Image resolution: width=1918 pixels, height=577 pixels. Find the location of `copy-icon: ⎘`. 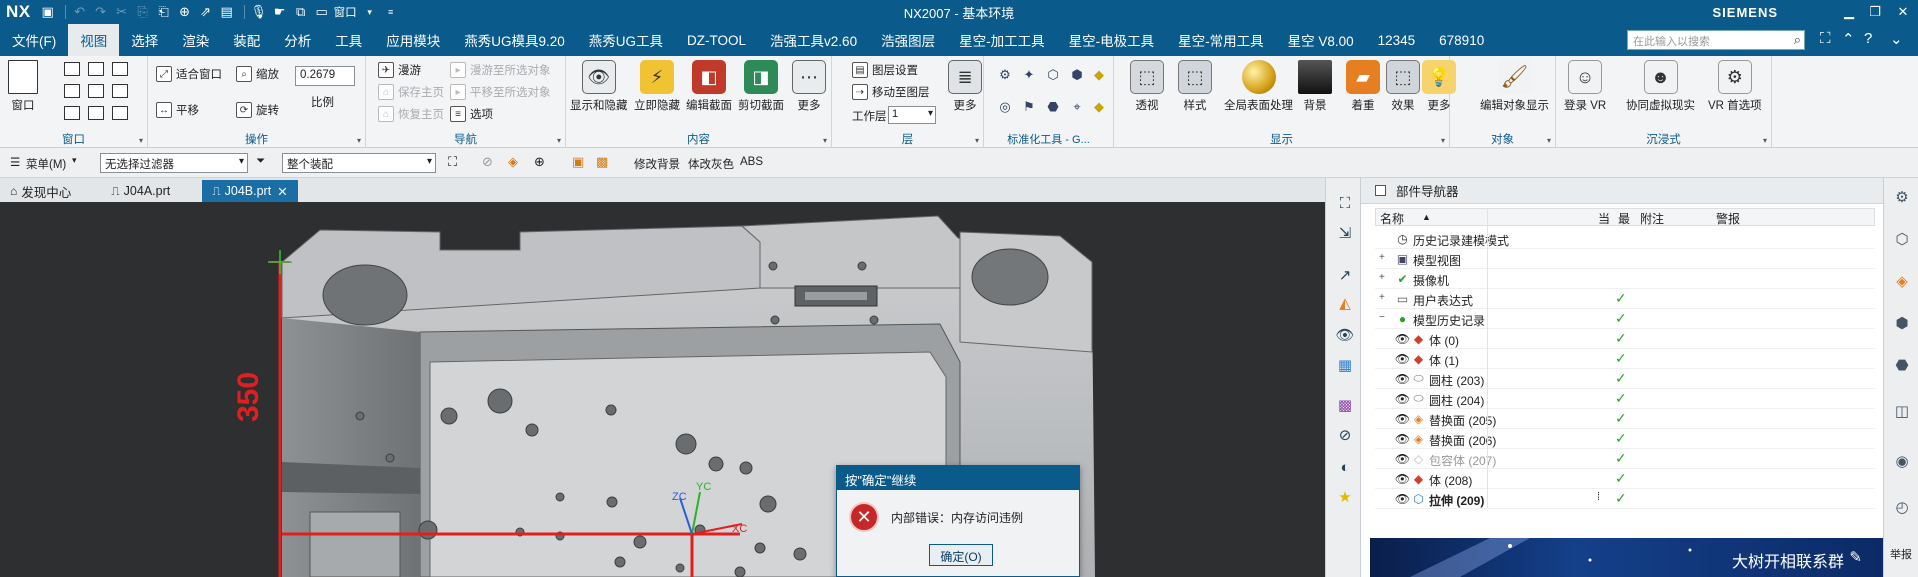

copy-icon: ⎘ is located at coordinates (143, 12).